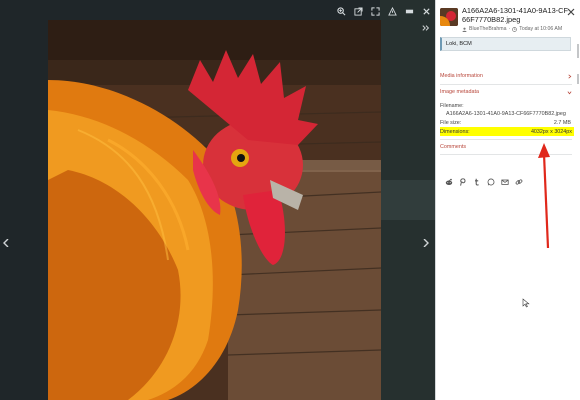 The width and height of the screenshot is (580, 400). What do you see at coordinates (452, 106) in the screenshot?
I see `filename-label: Filename:` at bounding box center [452, 106].